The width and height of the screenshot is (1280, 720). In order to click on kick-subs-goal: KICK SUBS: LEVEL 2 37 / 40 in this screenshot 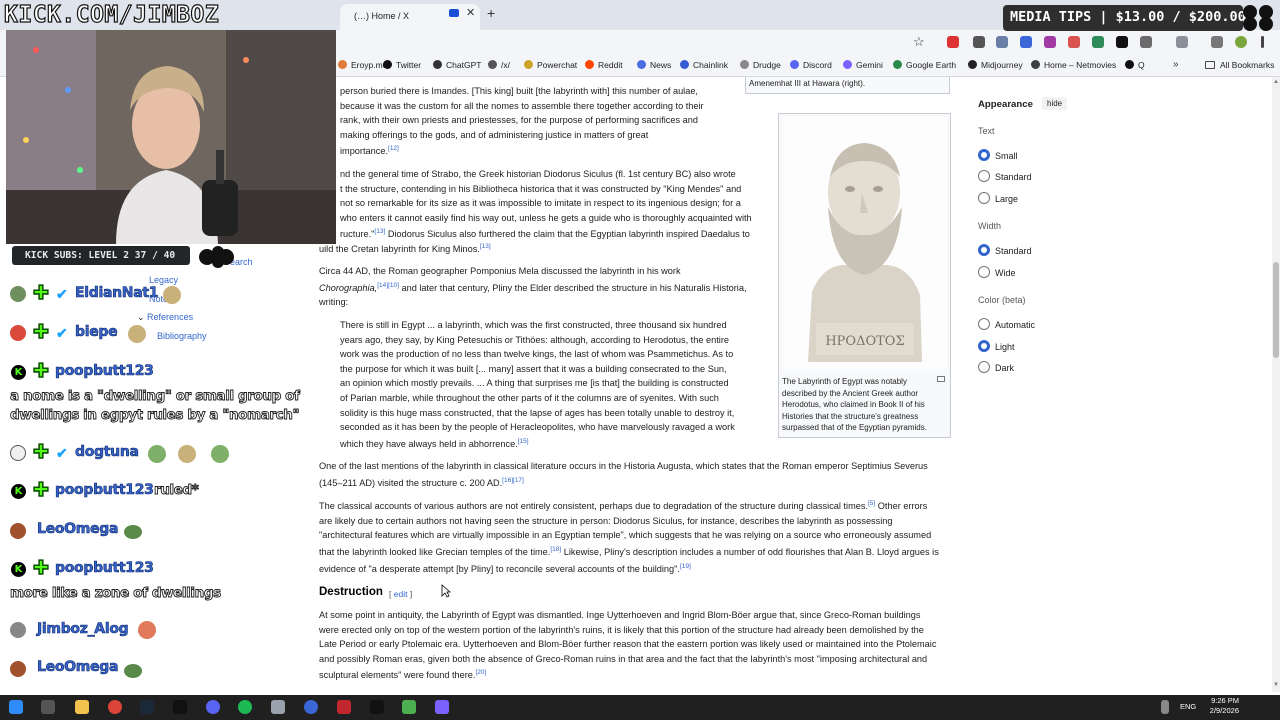, I will do `click(101, 255)`.